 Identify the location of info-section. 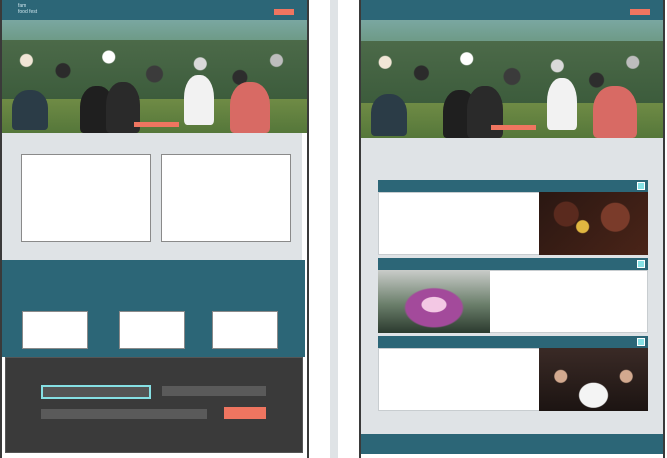
(153, 308).